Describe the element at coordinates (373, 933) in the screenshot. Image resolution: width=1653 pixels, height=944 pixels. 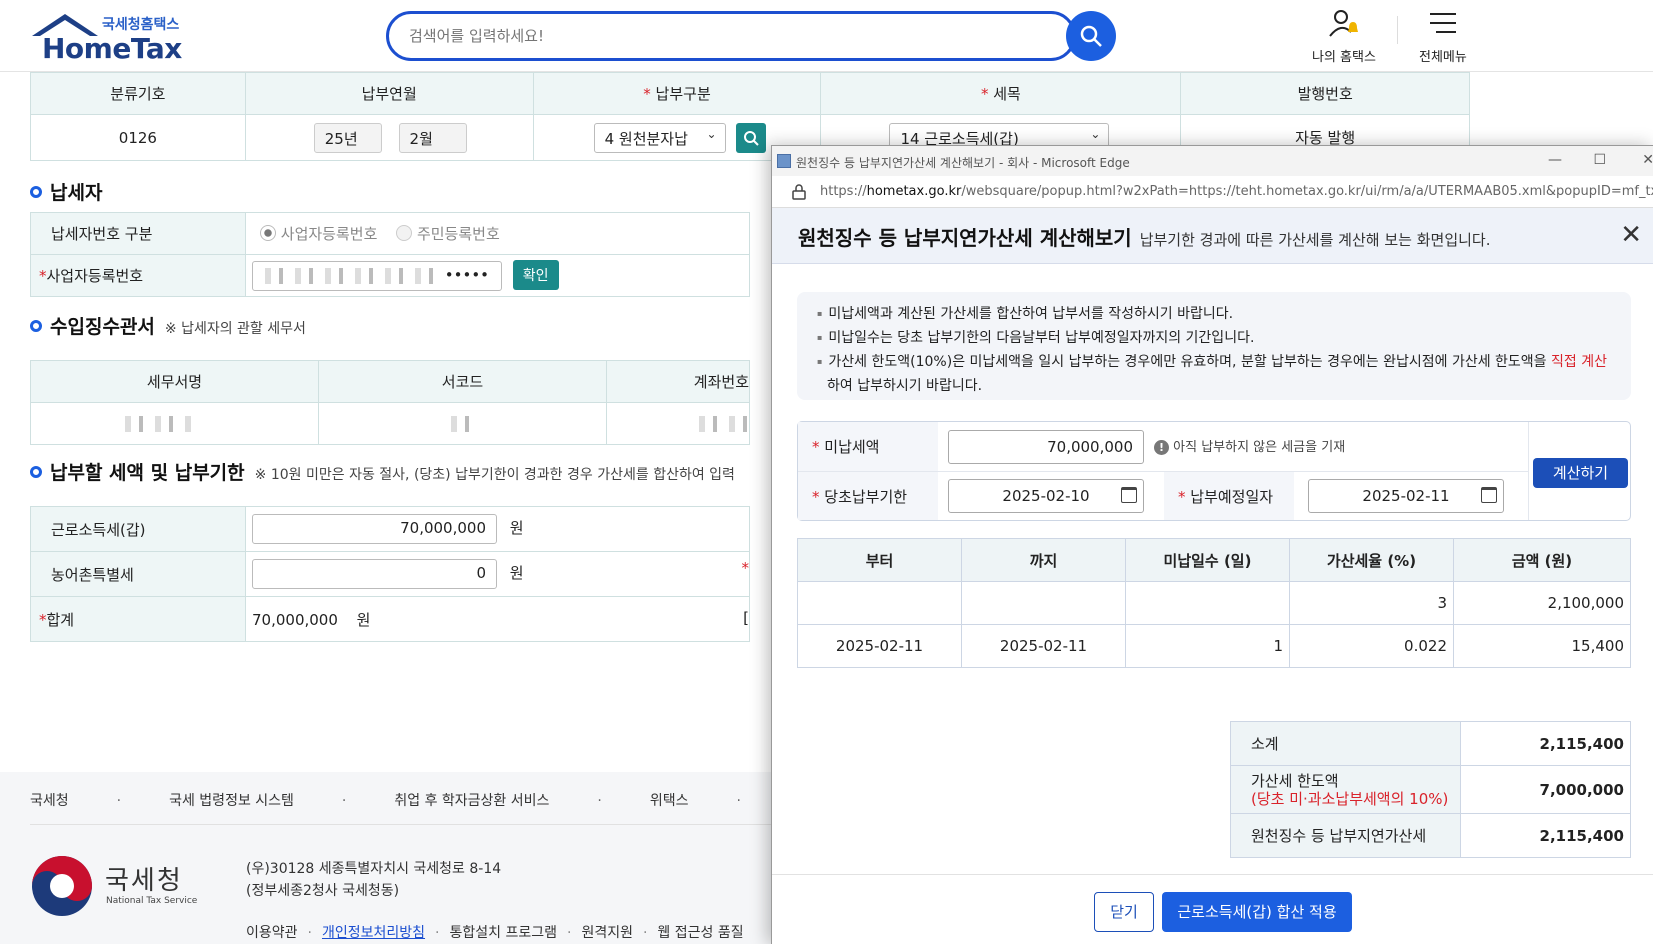
I see `footer-link-privacy: 개인정보처리방침` at that location.